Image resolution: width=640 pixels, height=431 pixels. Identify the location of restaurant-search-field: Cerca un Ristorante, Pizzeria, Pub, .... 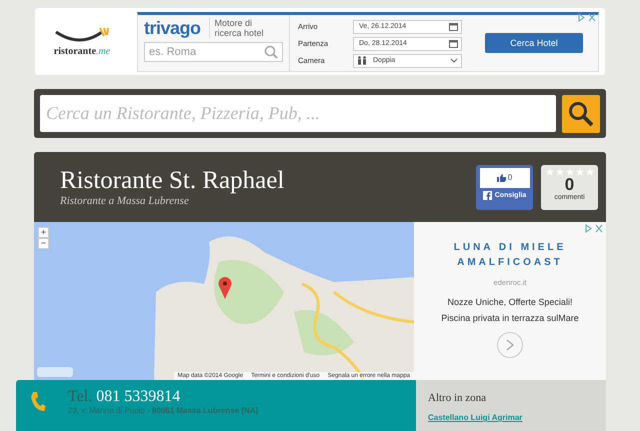
(298, 113).